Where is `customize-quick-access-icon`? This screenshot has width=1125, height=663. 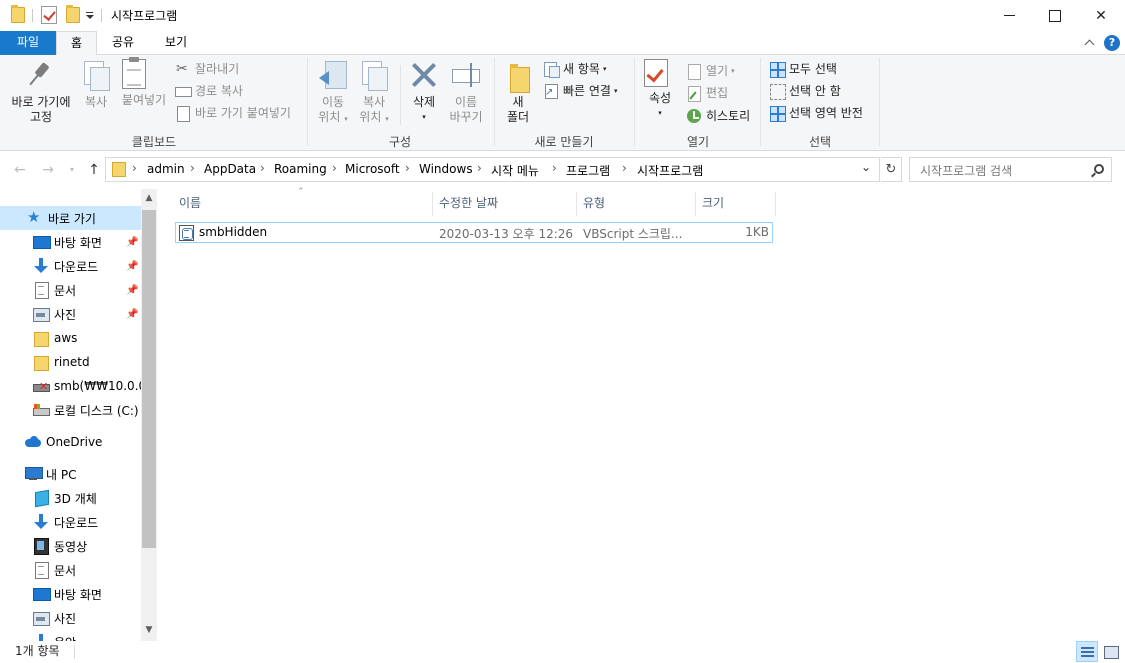
customize-quick-access-icon is located at coordinates (89, 16).